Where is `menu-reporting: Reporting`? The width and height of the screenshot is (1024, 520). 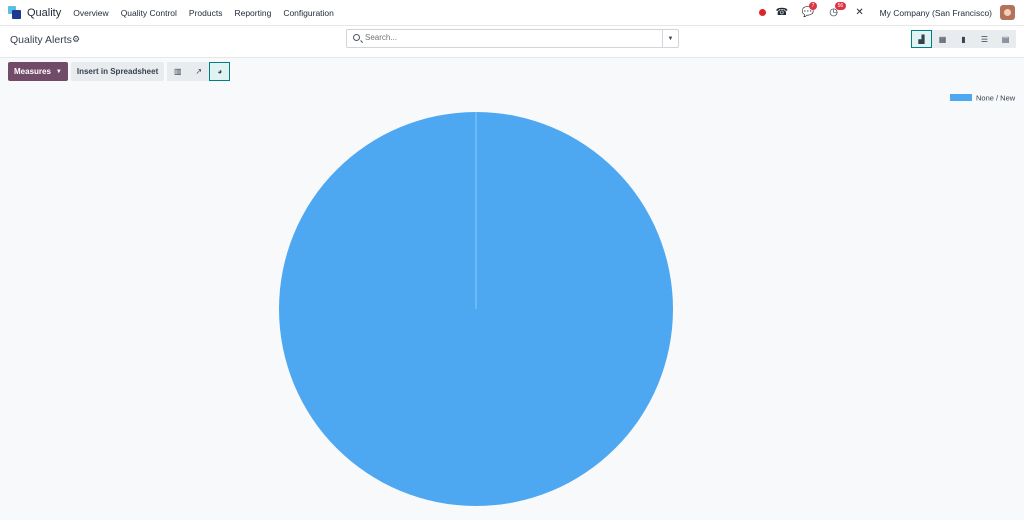
menu-reporting: Reporting is located at coordinates (252, 13).